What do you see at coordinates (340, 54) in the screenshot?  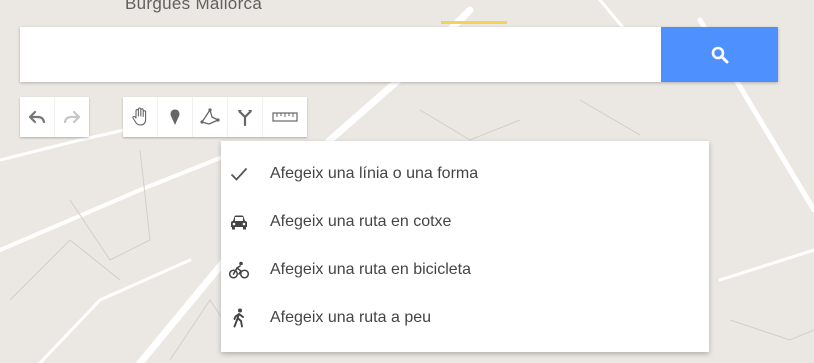 I see `search-input` at bounding box center [340, 54].